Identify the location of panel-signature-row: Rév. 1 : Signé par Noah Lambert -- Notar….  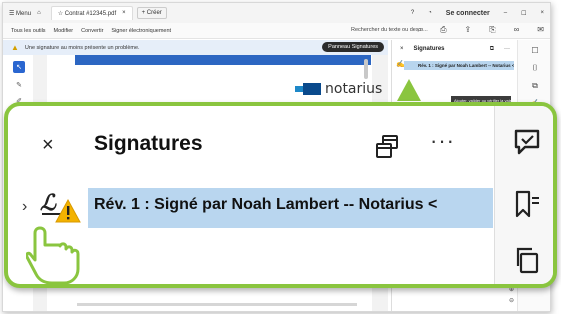
(459, 65).